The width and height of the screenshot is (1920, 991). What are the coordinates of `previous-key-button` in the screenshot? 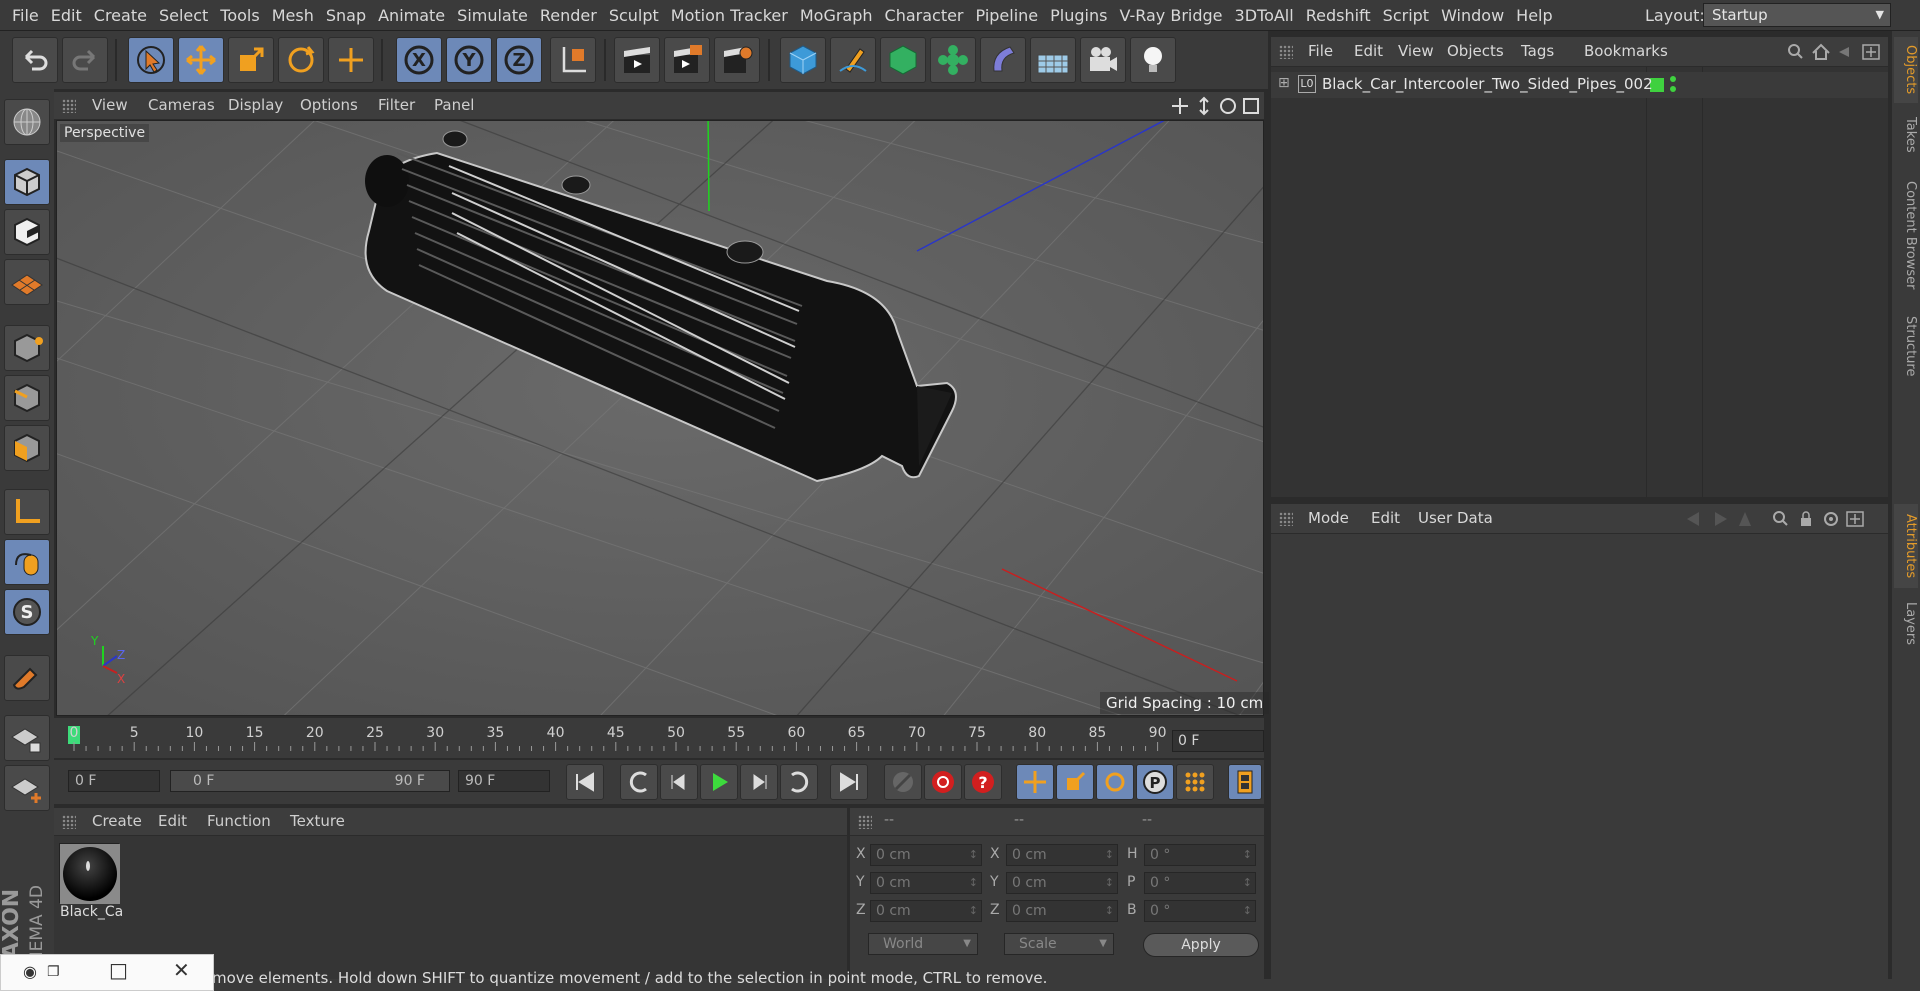 It's located at (639, 782).